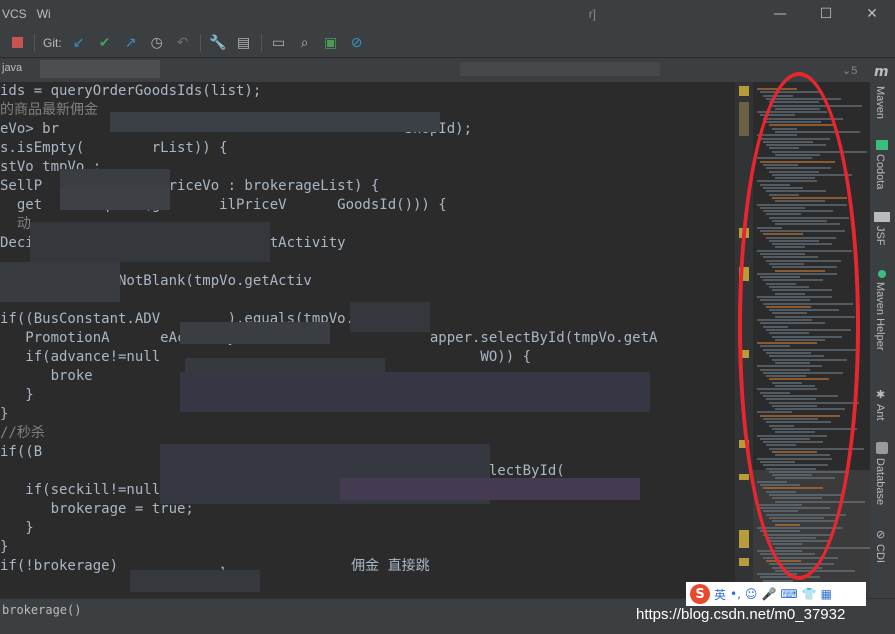 Image resolution: width=895 pixels, height=634 pixels. What do you see at coordinates (49, 110) in the screenshot?
I see `code-line: 的商品最新佣金` at bounding box center [49, 110].